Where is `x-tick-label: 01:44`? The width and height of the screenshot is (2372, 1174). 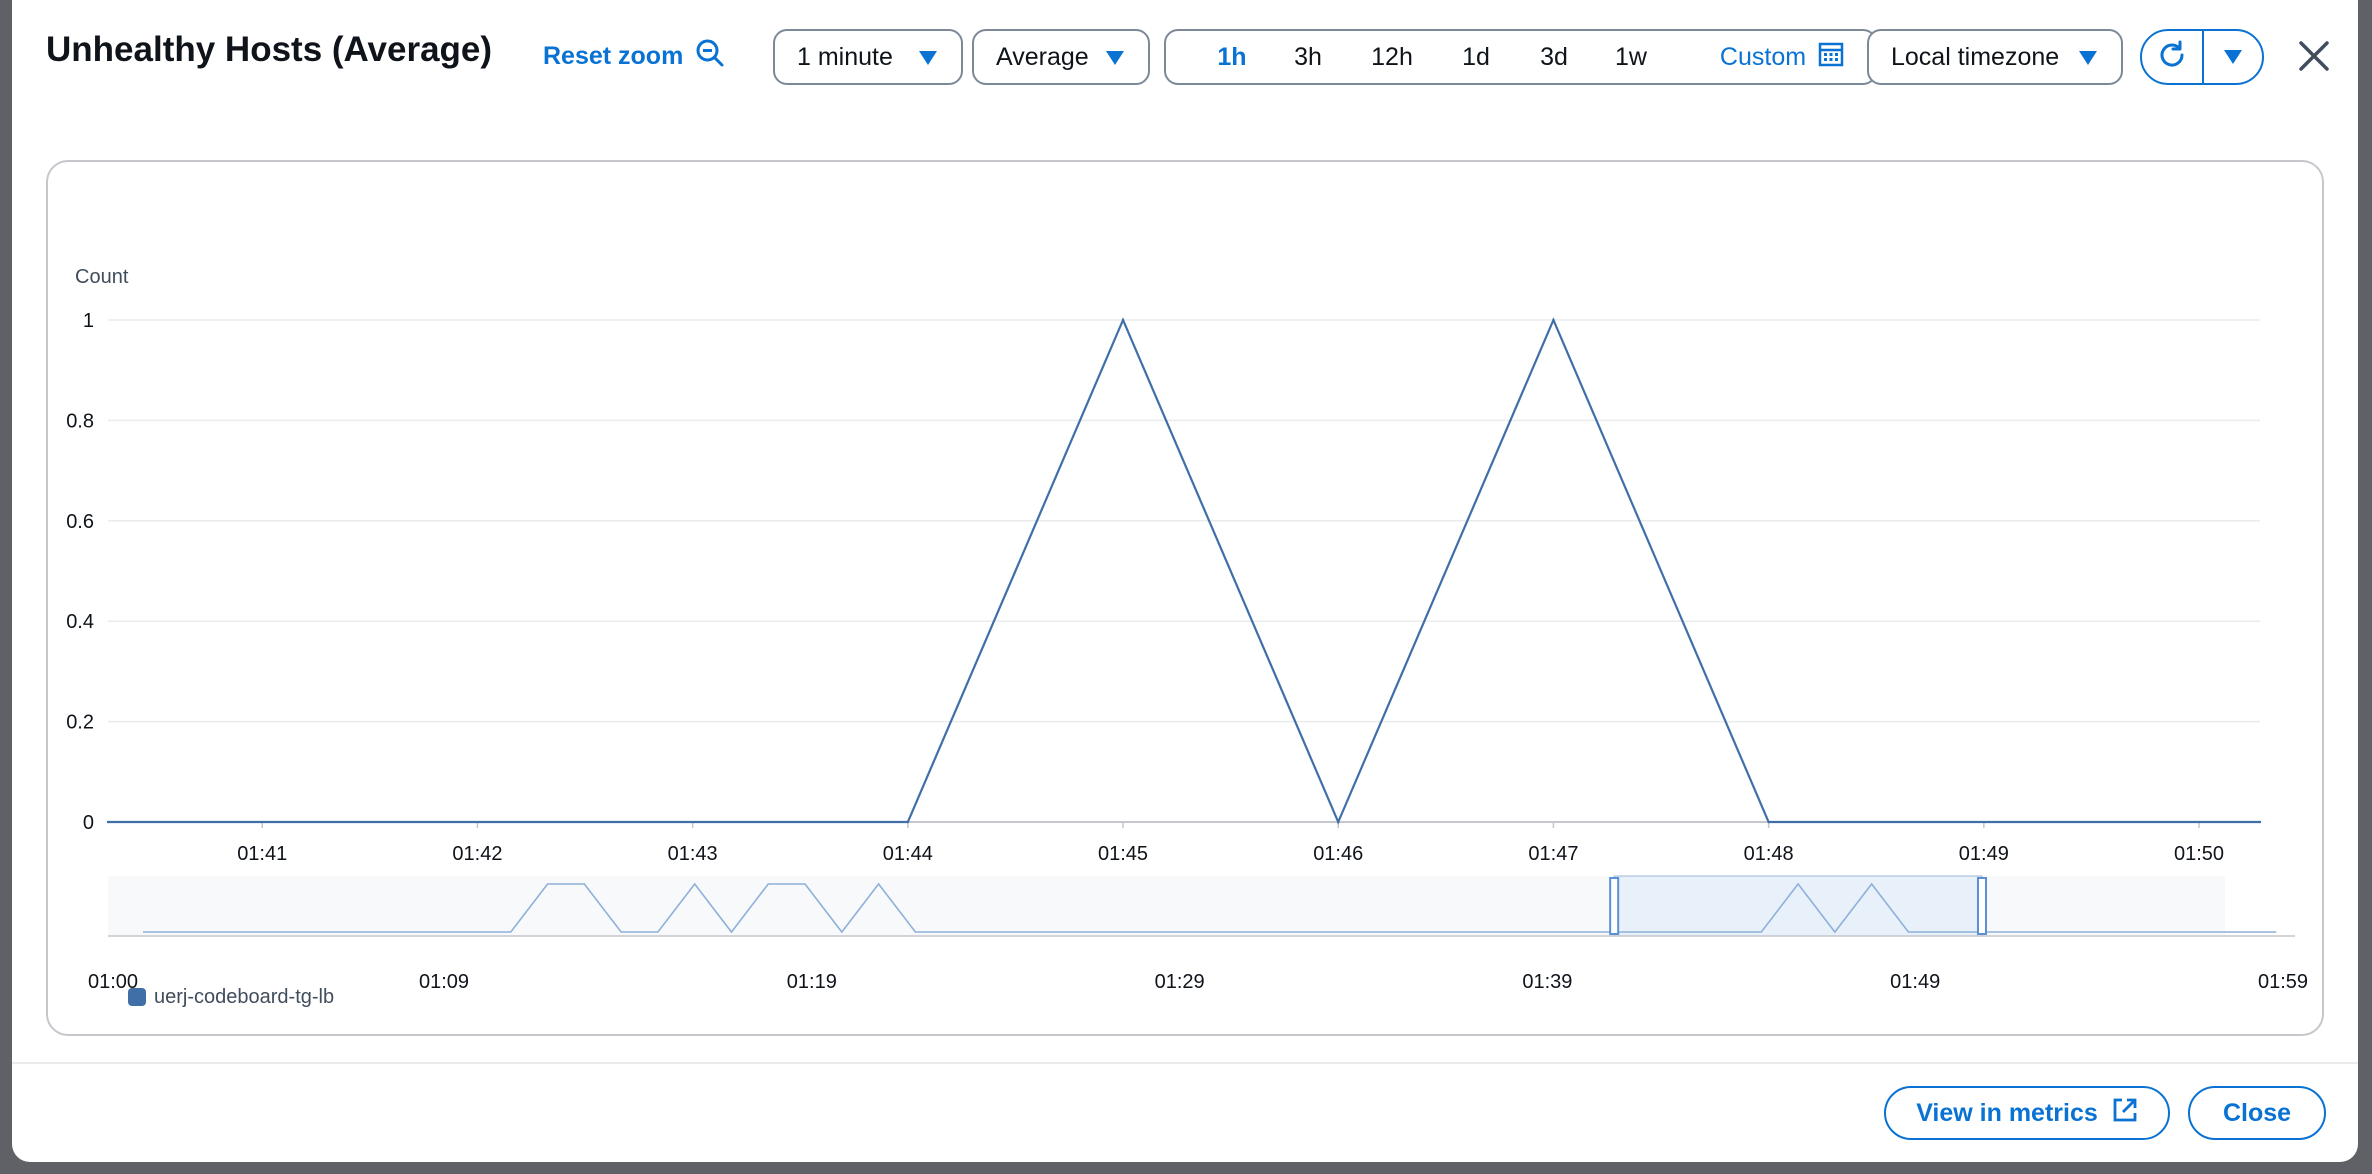 x-tick-label: 01:44 is located at coordinates (908, 854).